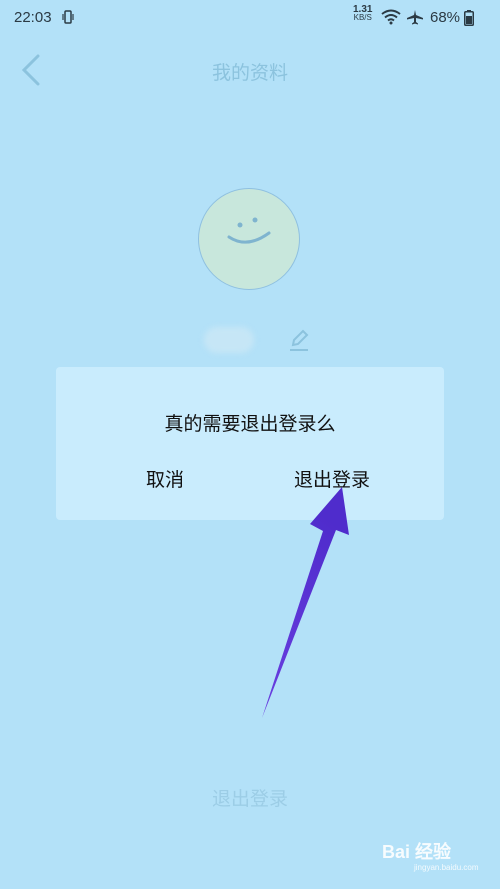  I want to click on logout-confirm-dialog: 真的需要退出登录么 取消 退出登录, so click(250, 443).